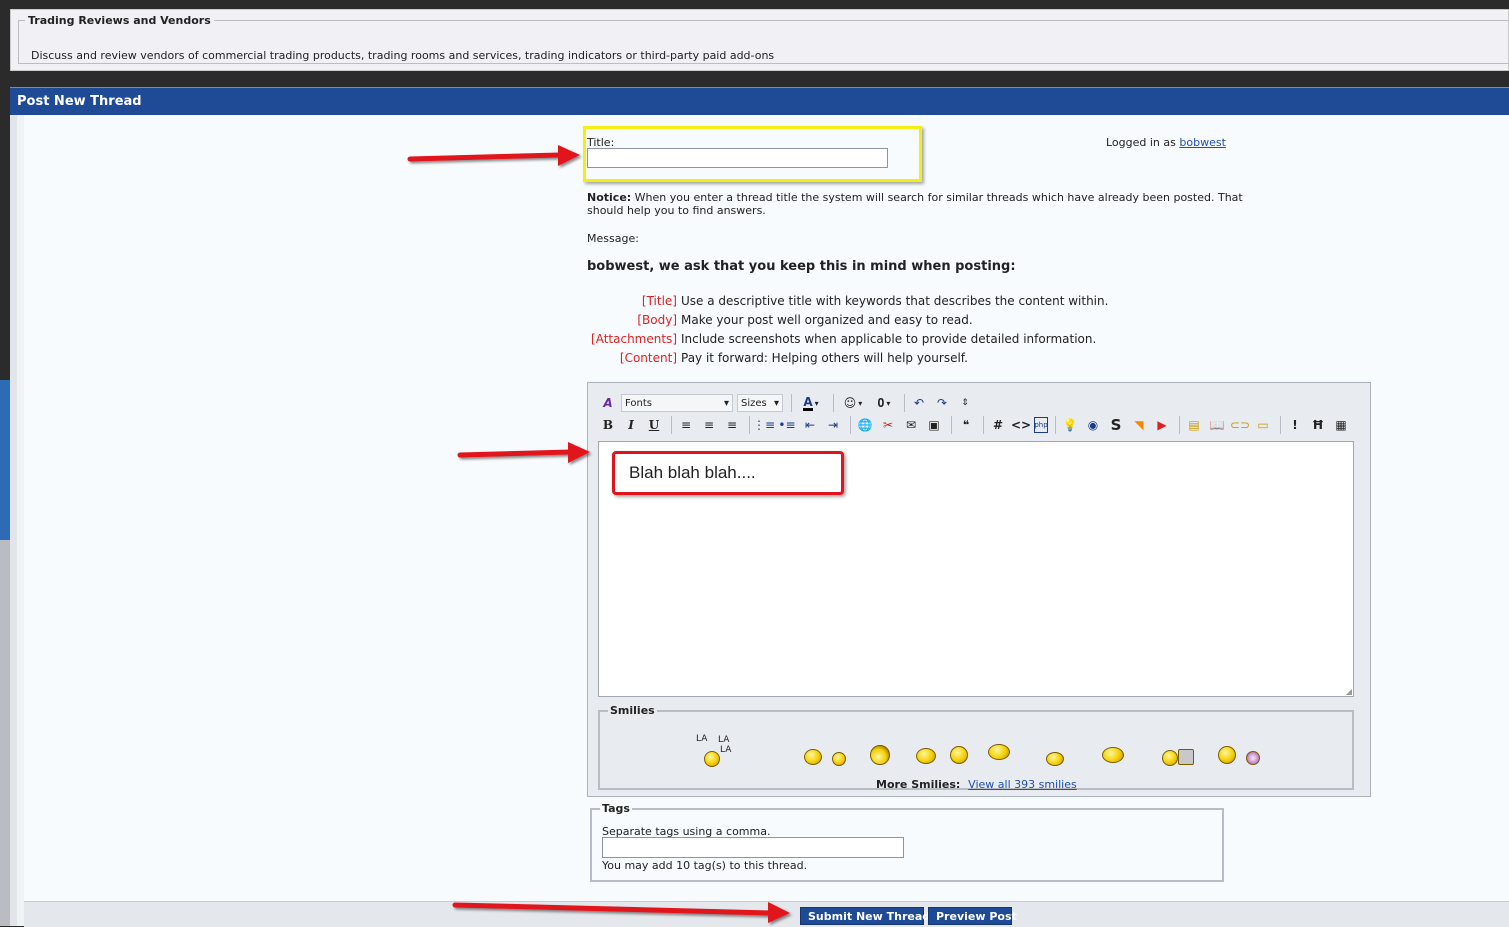  What do you see at coordinates (493, 155) in the screenshot?
I see `arrow-to-title-icon` at bounding box center [493, 155].